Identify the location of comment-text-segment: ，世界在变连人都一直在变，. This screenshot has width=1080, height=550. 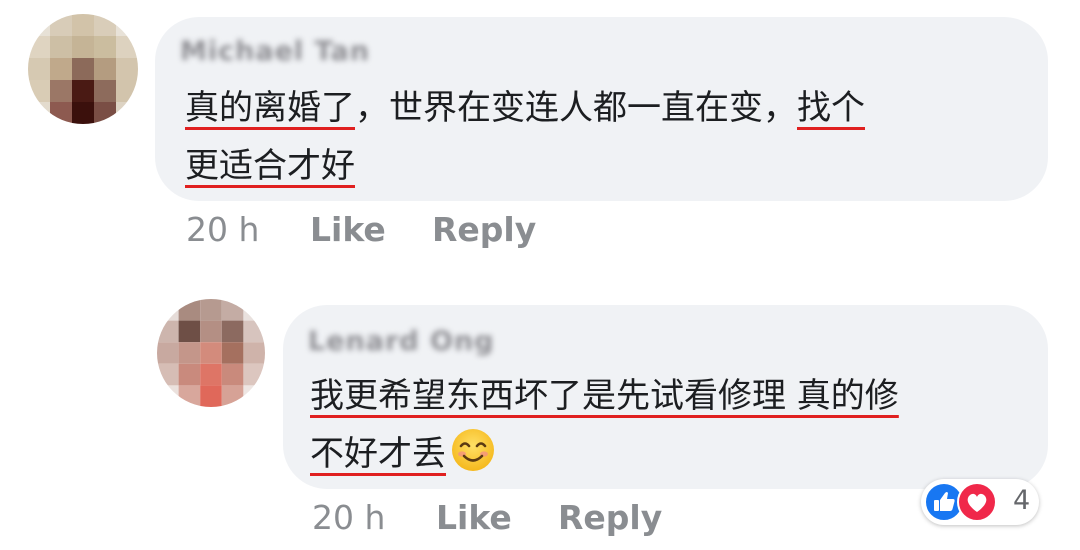
(576, 108).